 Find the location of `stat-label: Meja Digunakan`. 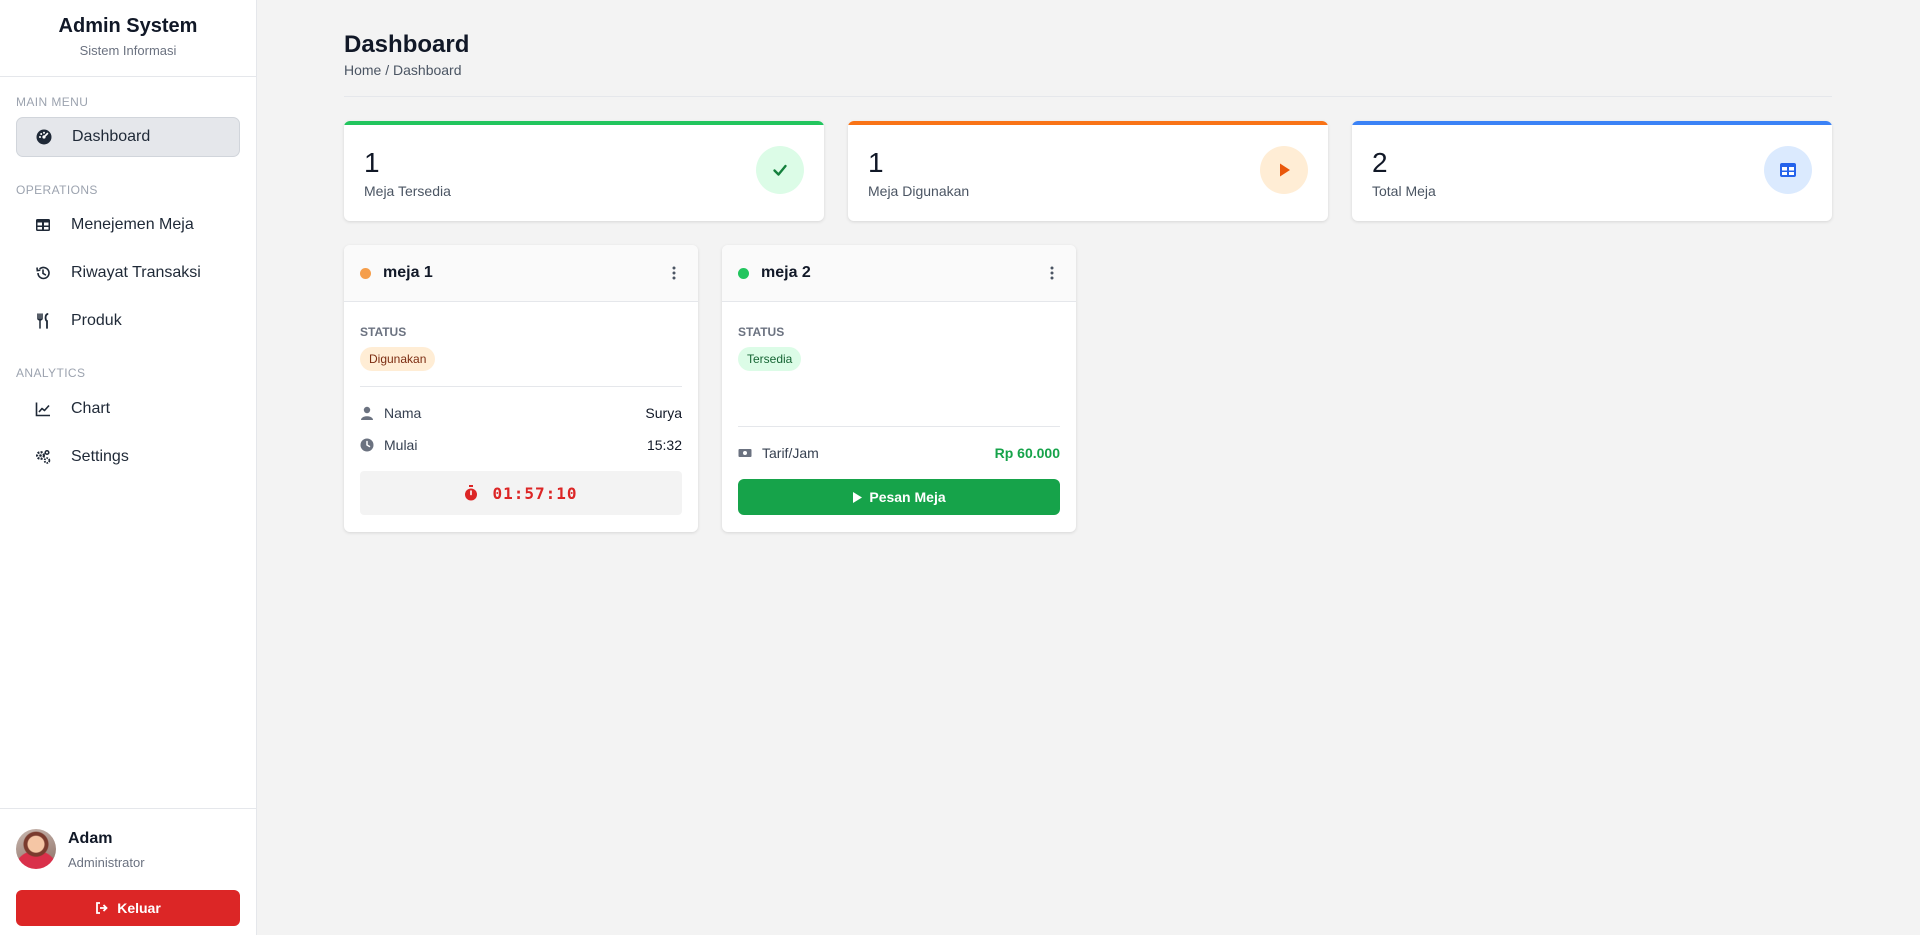

stat-label: Meja Digunakan is located at coordinates (919, 191).